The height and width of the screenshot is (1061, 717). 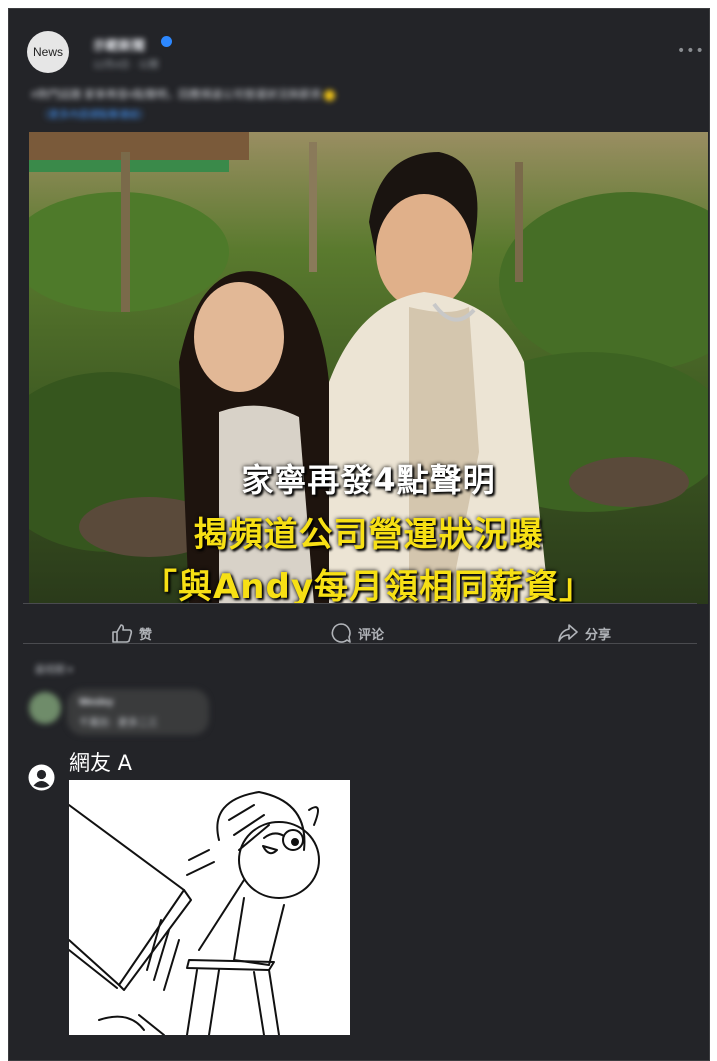 I want to click on comment-bubble: Wesley 千萬別 · 更多二三, so click(x=138, y=712).